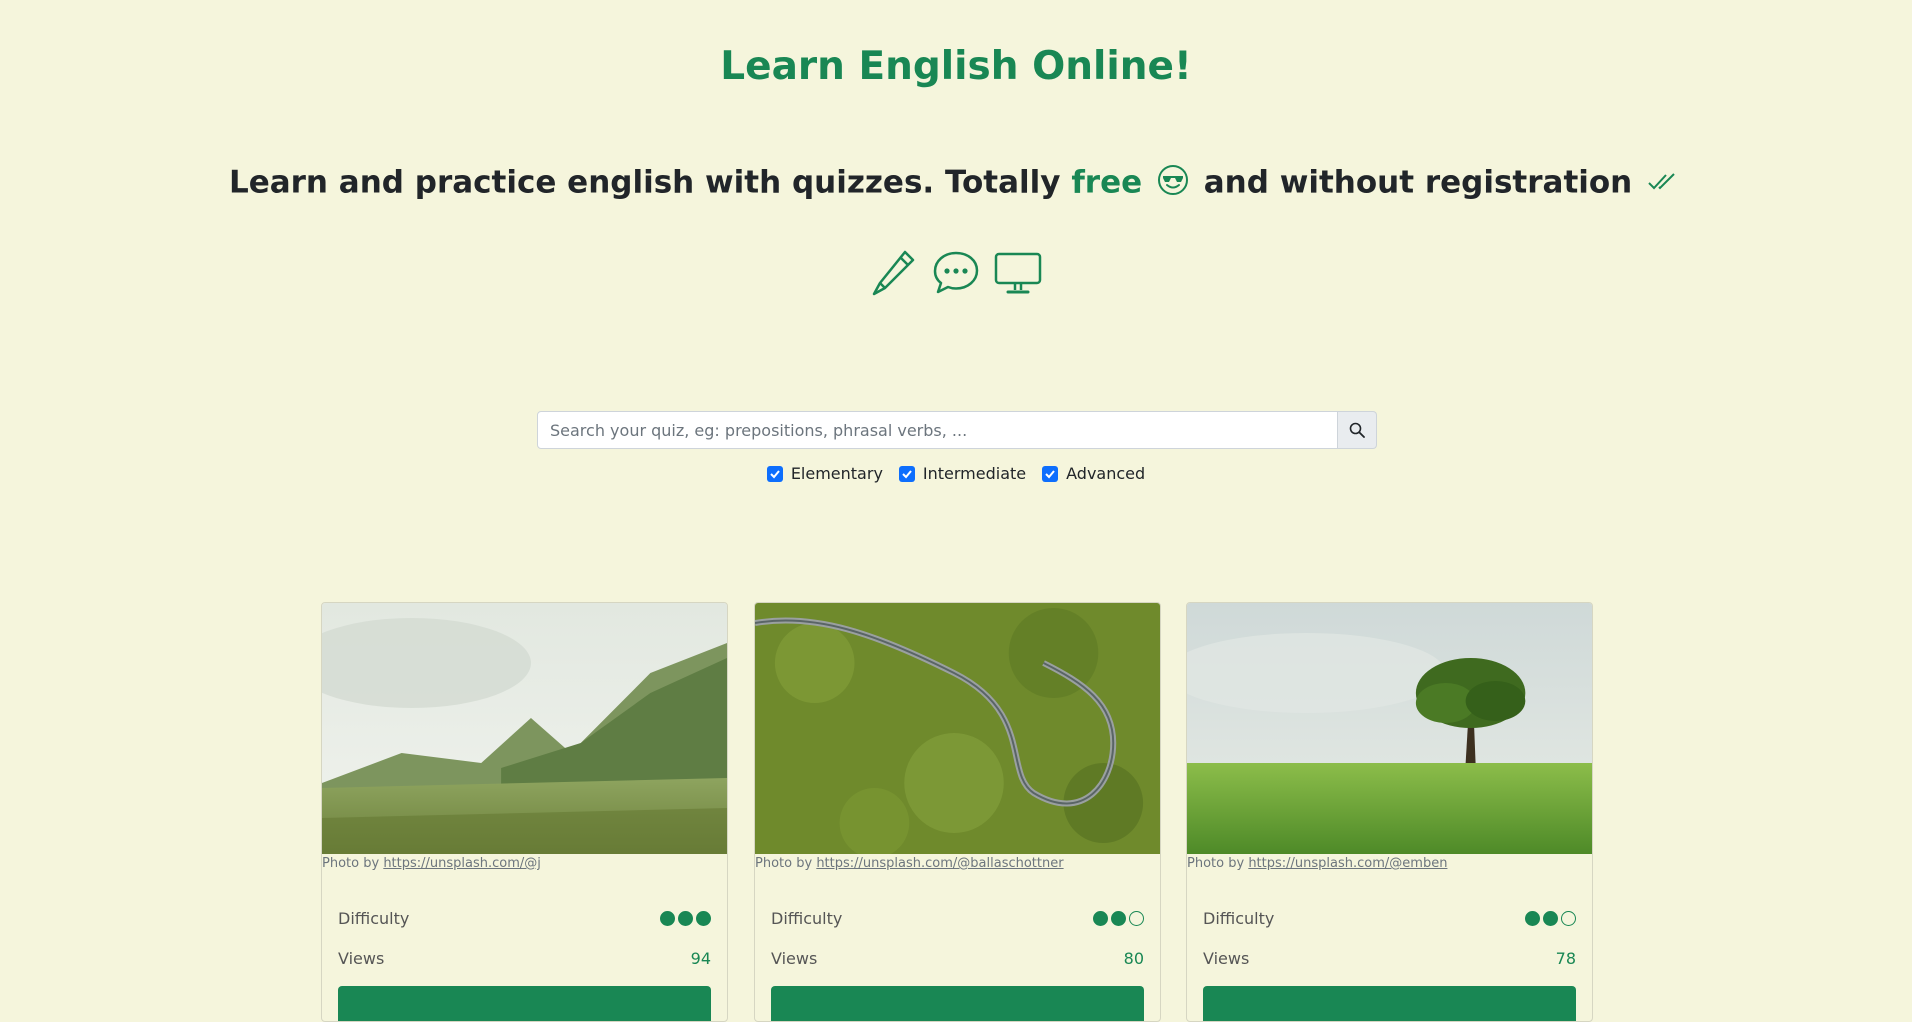 This screenshot has height=1022, width=1912. I want to click on tagline-free: free, so click(1107, 182).